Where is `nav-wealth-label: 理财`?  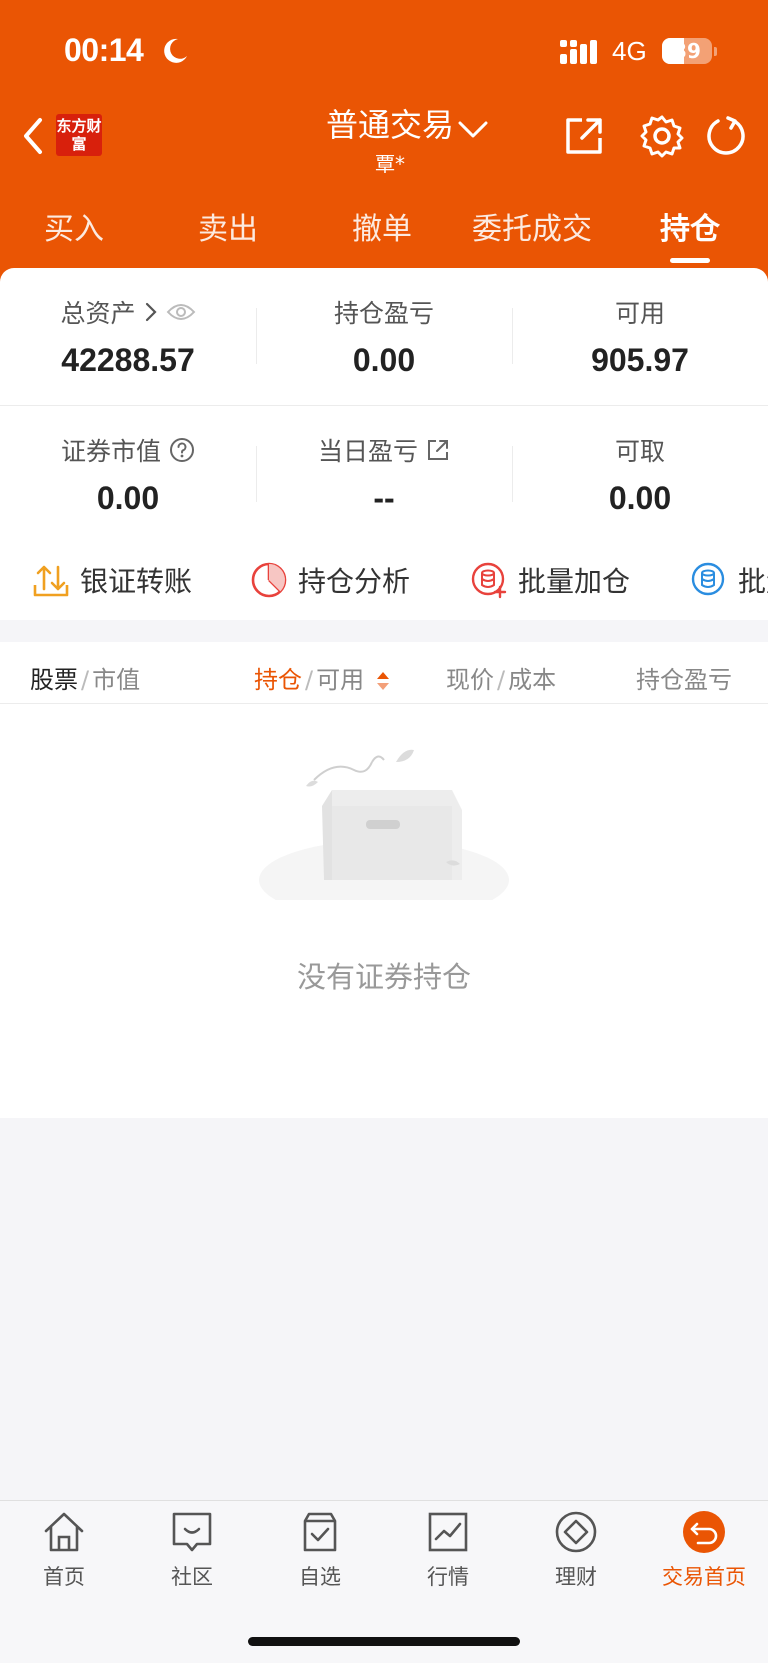
nav-wealth-label: 理财 is located at coordinates (576, 1577).